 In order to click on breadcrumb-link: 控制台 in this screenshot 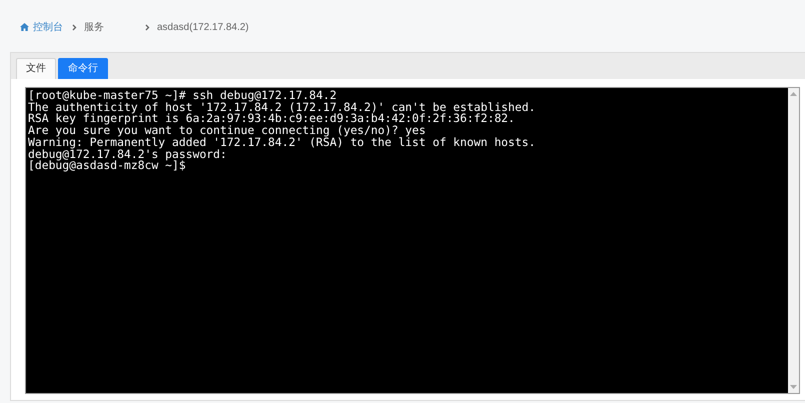, I will do `click(48, 27)`.